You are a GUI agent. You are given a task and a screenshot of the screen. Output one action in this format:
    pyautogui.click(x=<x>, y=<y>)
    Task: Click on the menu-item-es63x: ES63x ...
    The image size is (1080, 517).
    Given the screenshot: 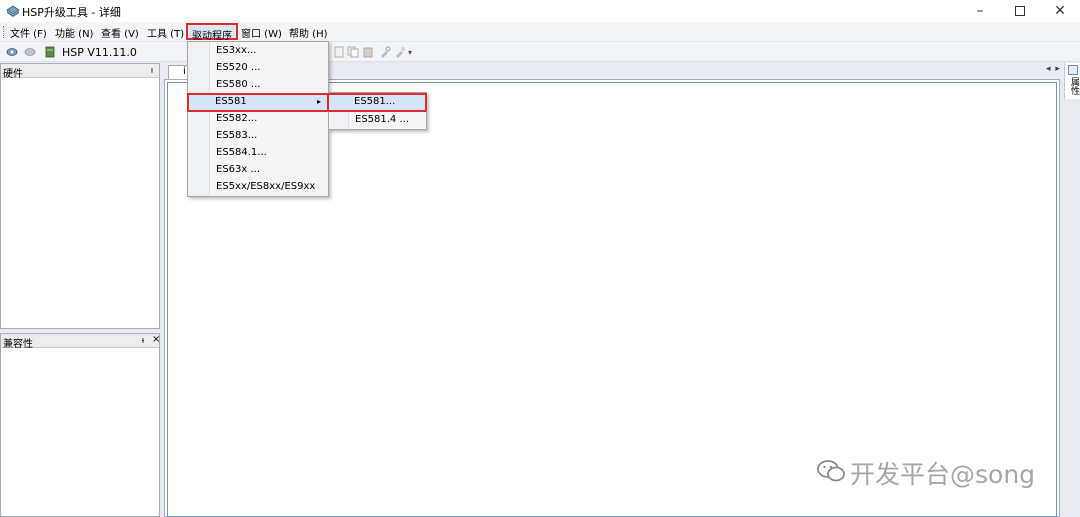 What is the action you would take?
    pyautogui.click(x=258, y=170)
    